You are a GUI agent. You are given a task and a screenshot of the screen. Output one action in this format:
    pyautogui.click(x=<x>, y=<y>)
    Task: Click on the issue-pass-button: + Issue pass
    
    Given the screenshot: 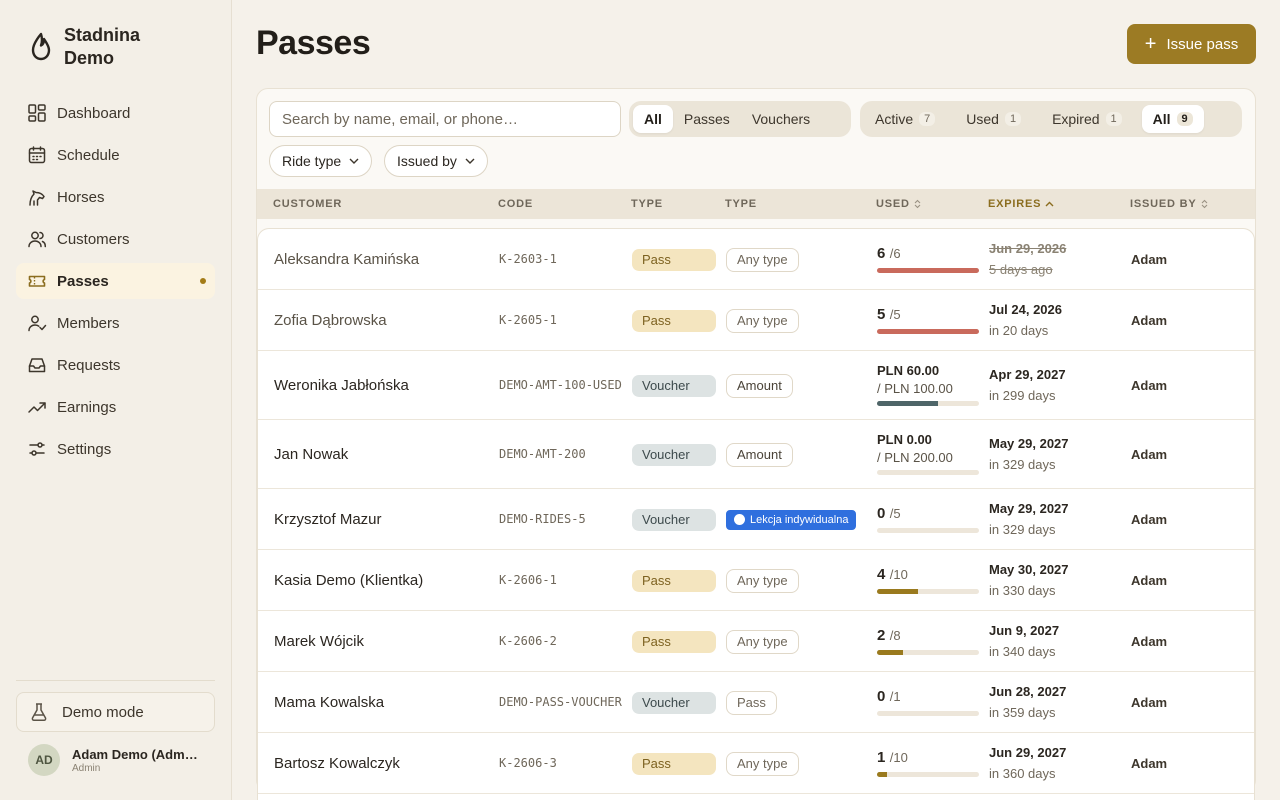 What is the action you would take?
    pyautogui.click(x=1191, y=44)
    